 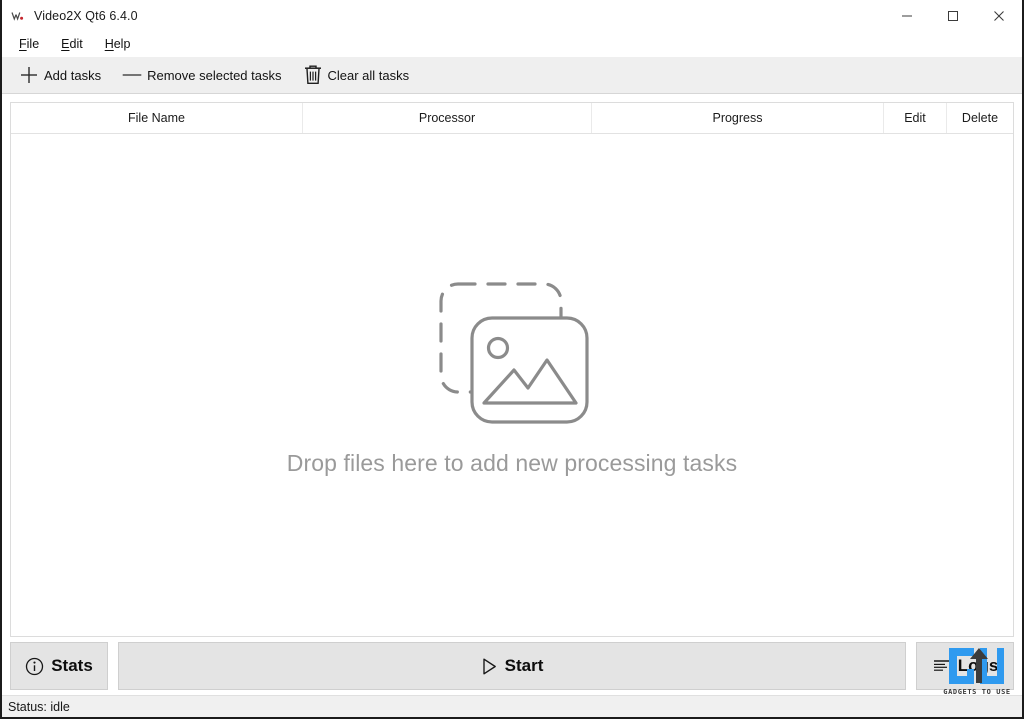 I want to click on logs-button: Logs, so click(x=965, y=666).